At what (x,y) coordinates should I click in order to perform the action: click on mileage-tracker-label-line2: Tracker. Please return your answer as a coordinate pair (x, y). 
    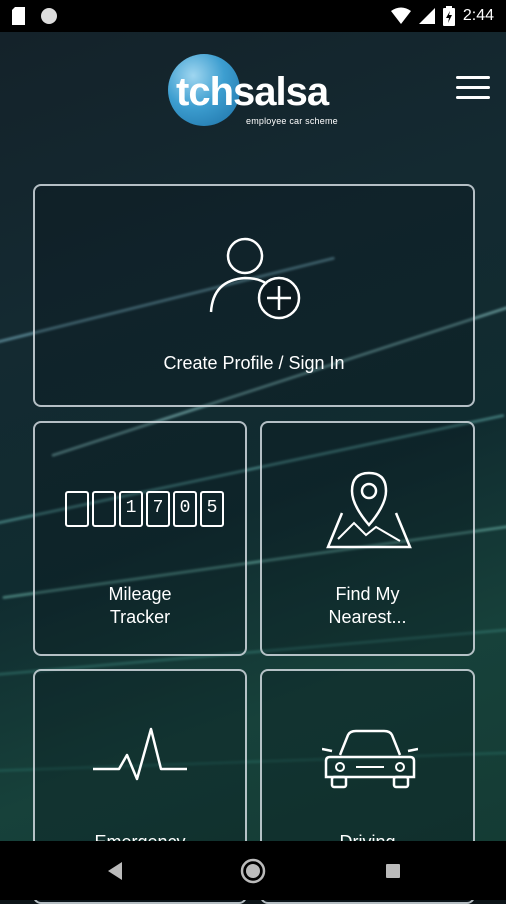
    Looking at the image, I should click on (140, 617).